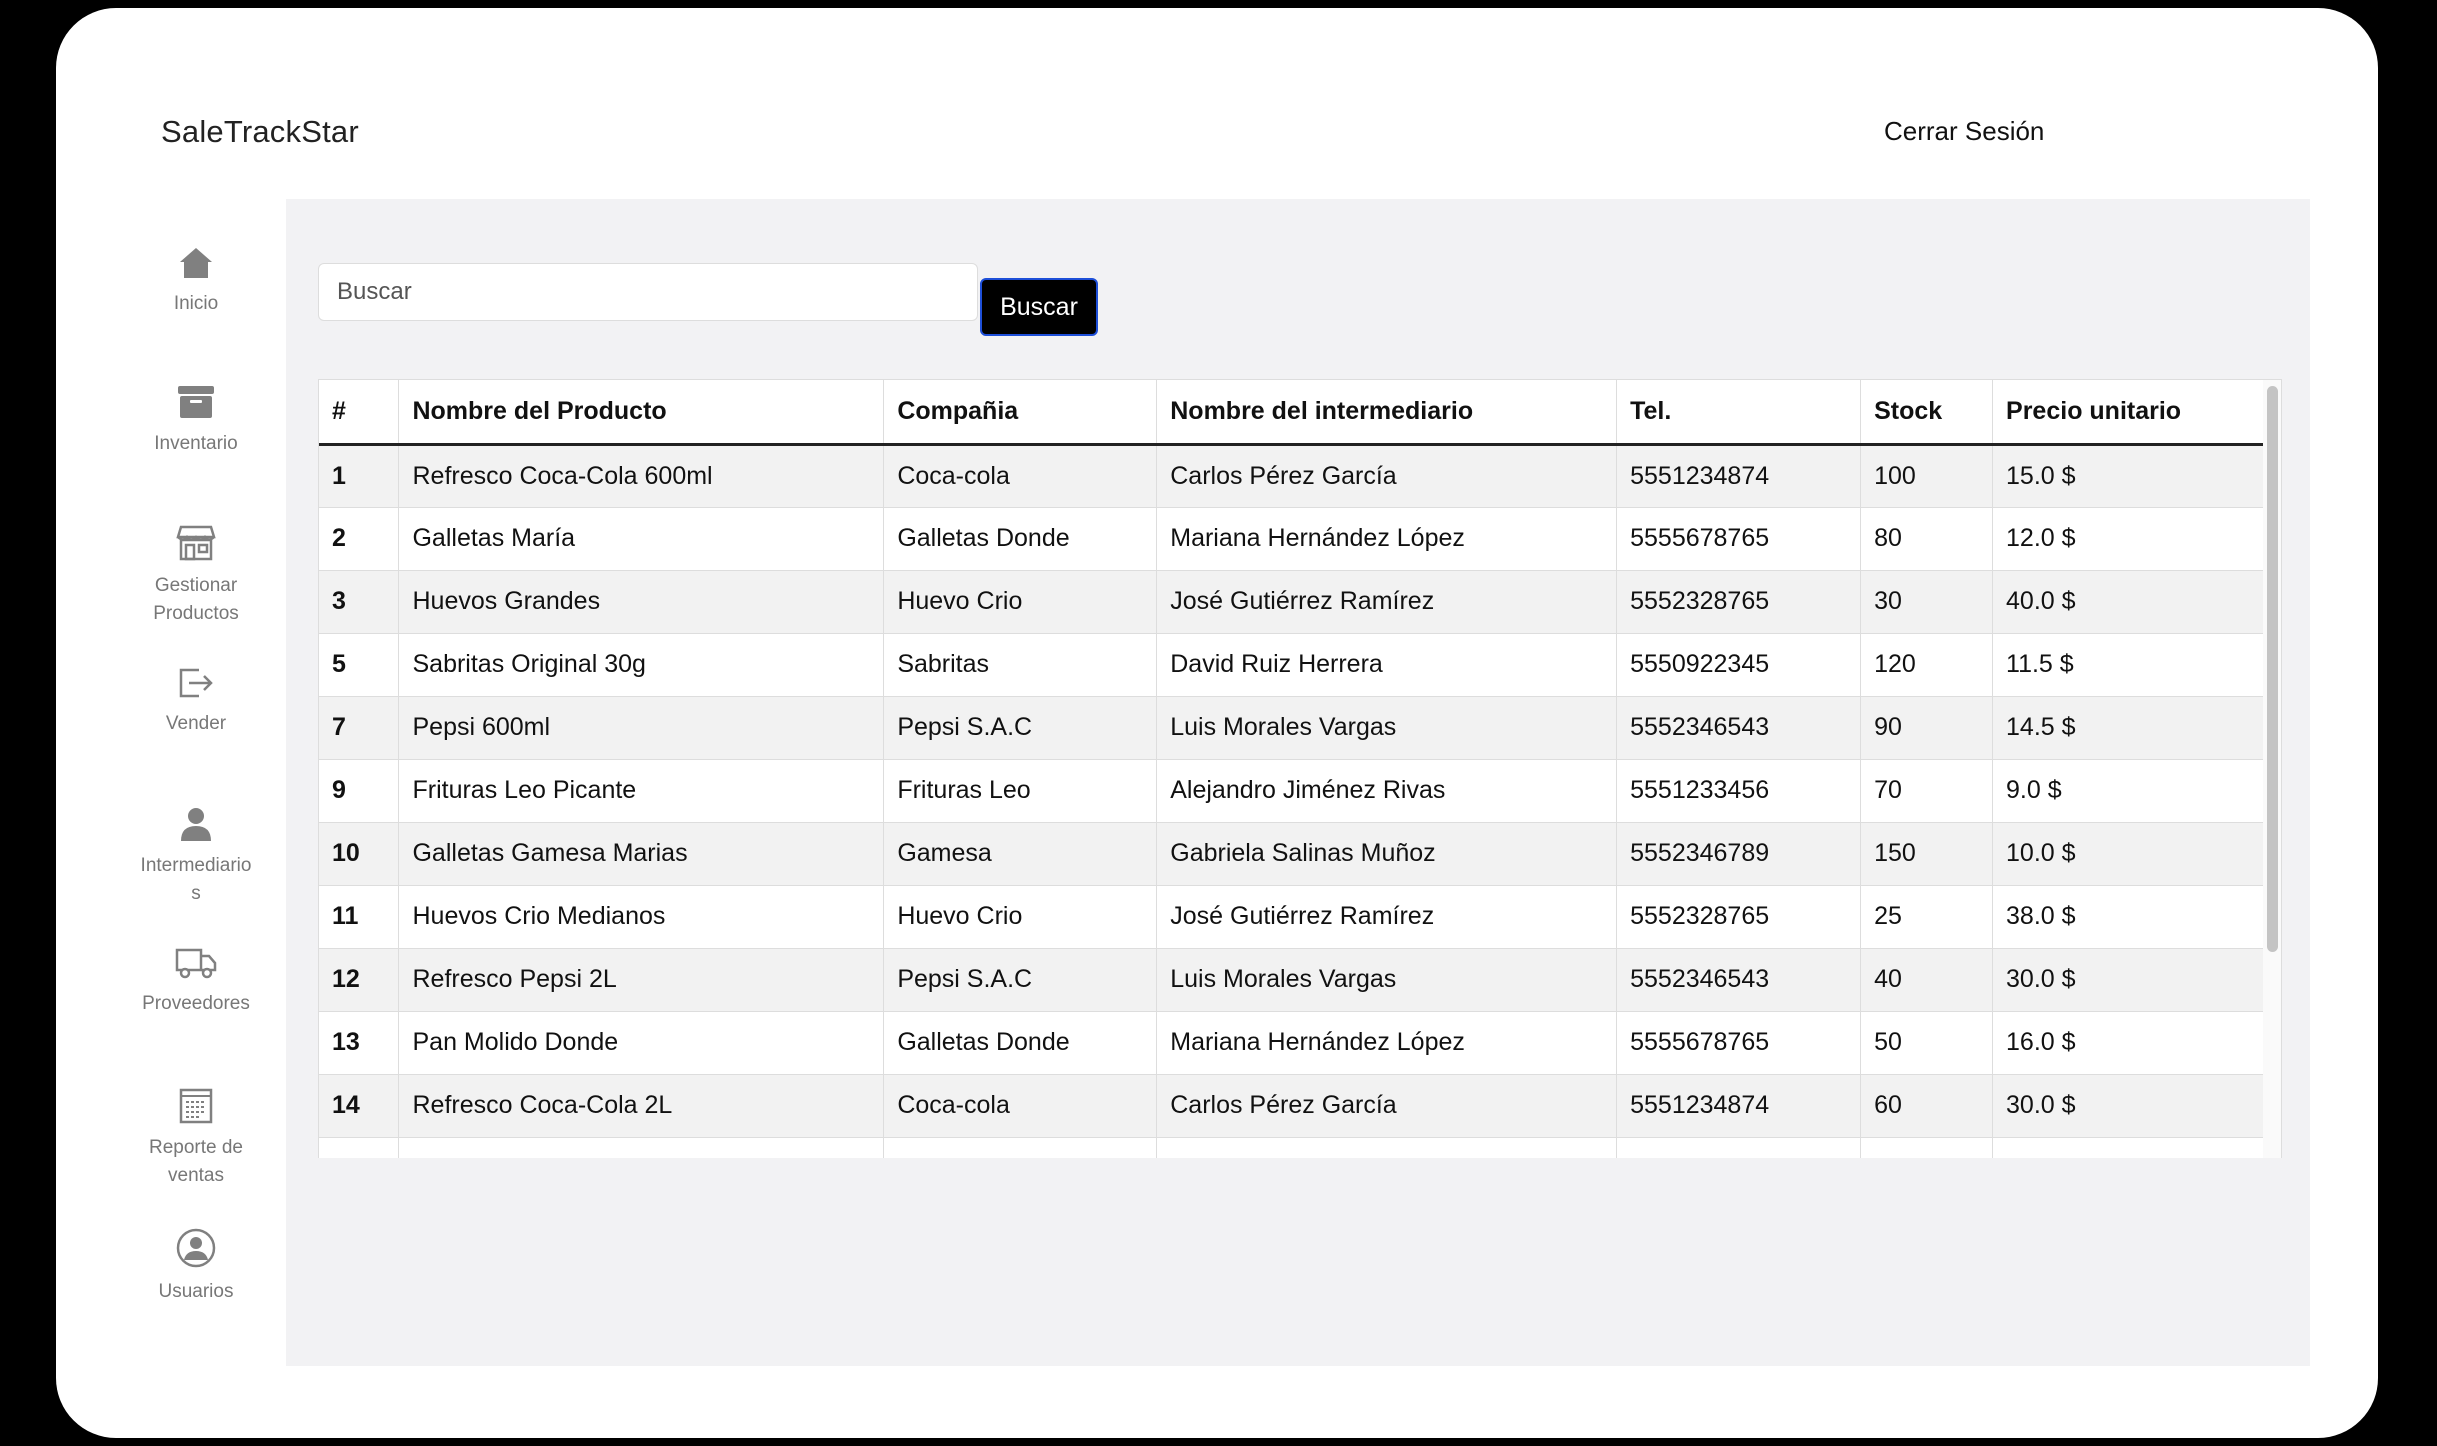 The height and width of the screenshot is (1446, 2437). I want to click on sidebar-item-usuarios: Usuarios, so click(196, 1267).